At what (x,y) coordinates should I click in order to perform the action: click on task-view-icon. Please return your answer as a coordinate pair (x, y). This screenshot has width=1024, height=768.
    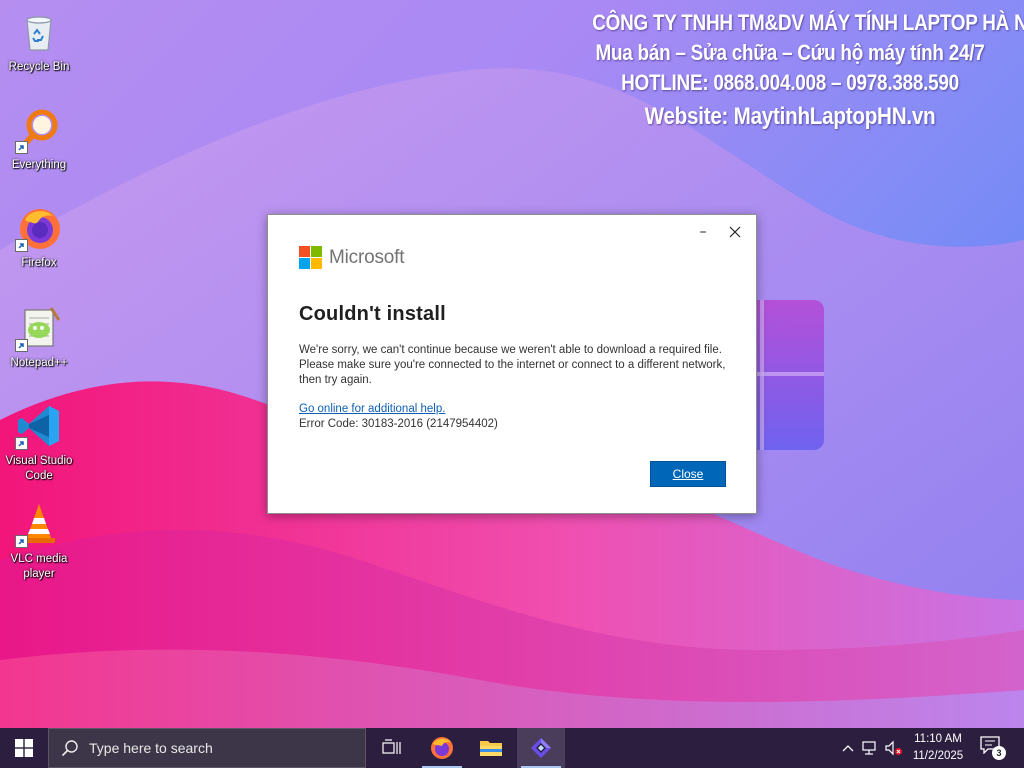
    Looking at the image, I should click on (391, 746).